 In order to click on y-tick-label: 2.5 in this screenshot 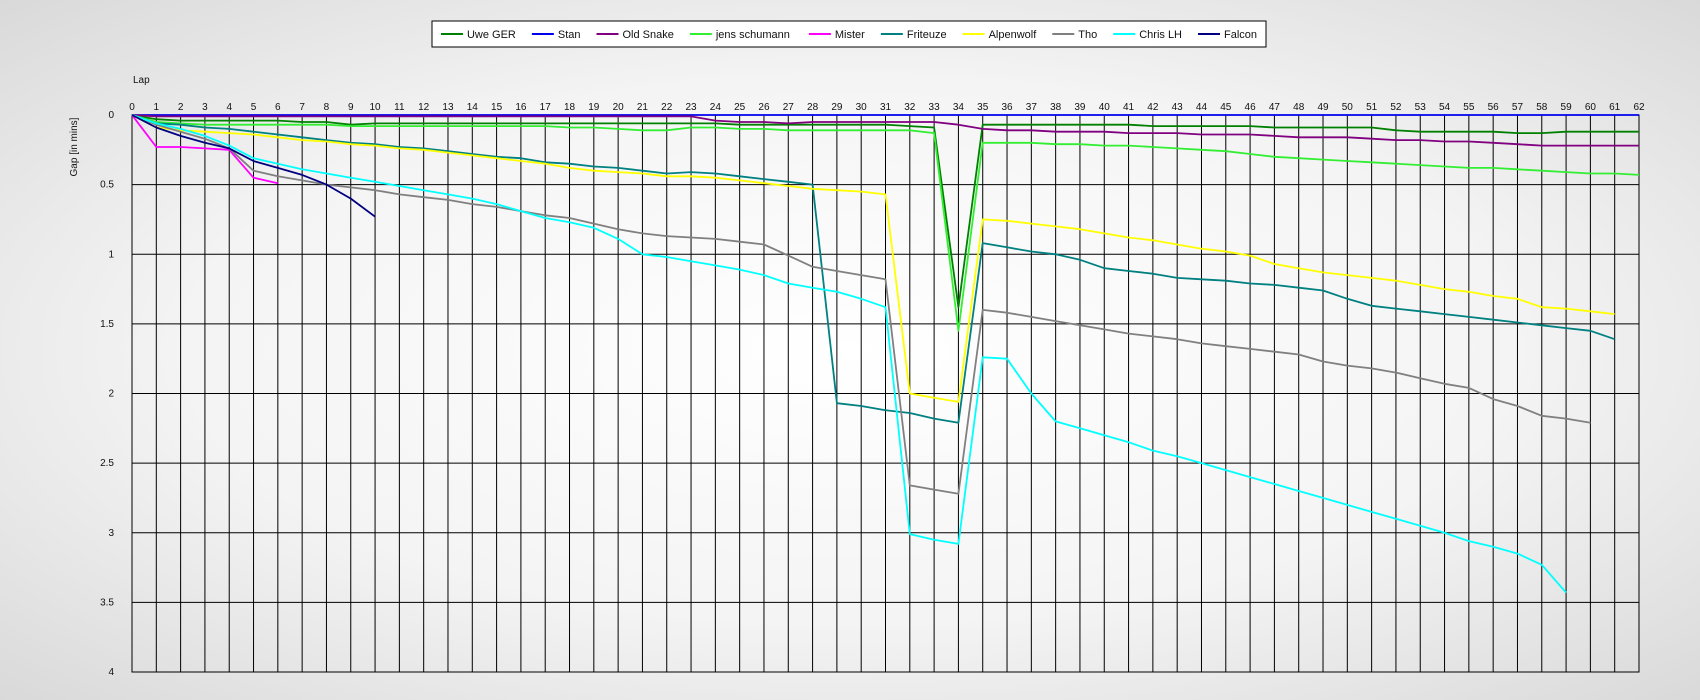, I will do `click(107, 463)`.